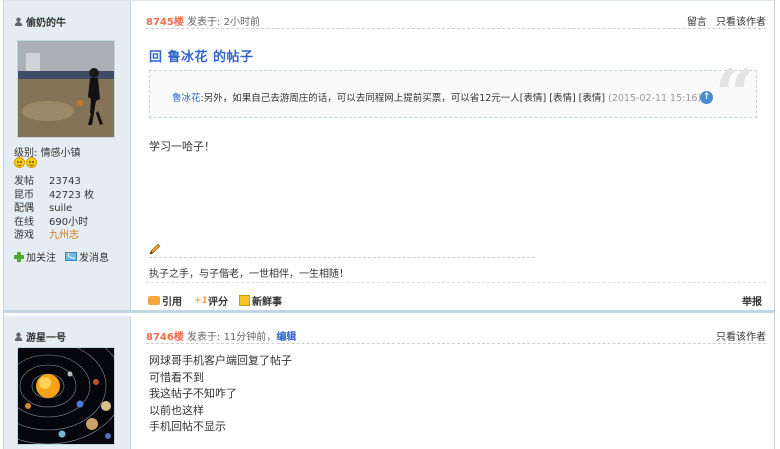 The width and height of the screenshot is (780, 449). What do you see at coordinates (734, 95) in the screenshot?
I see `quote-mark-icon: “` at bounding box center [734, 95].